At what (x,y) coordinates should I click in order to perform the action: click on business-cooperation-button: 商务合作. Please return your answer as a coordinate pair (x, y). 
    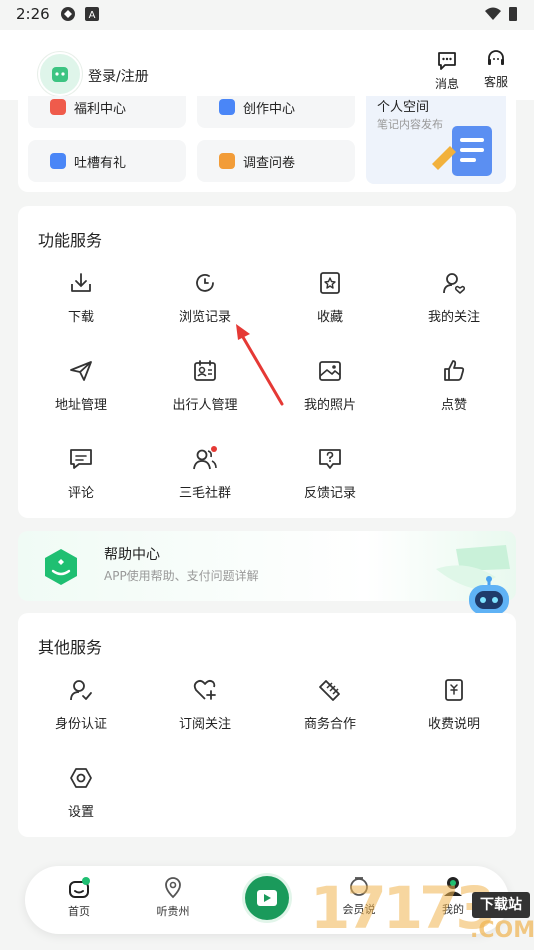
    Looking at the image, I should click on (330, 720).